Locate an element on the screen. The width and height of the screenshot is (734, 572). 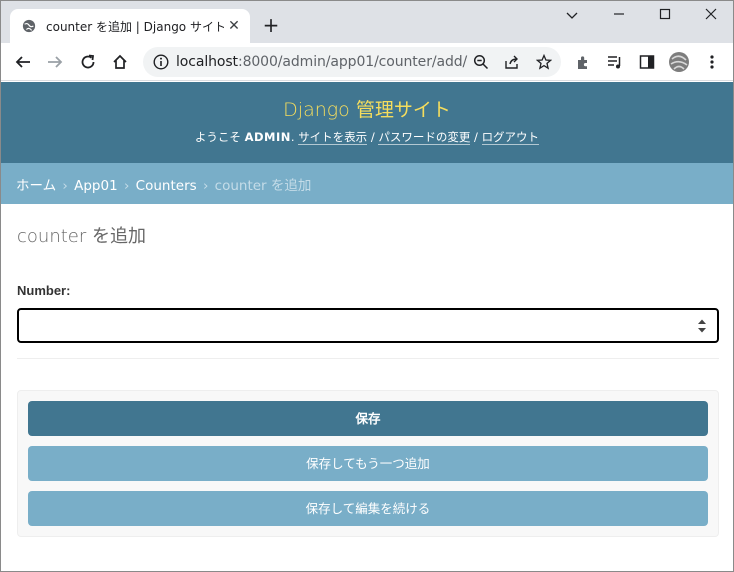
number-input is located at coordinates (368, 325).